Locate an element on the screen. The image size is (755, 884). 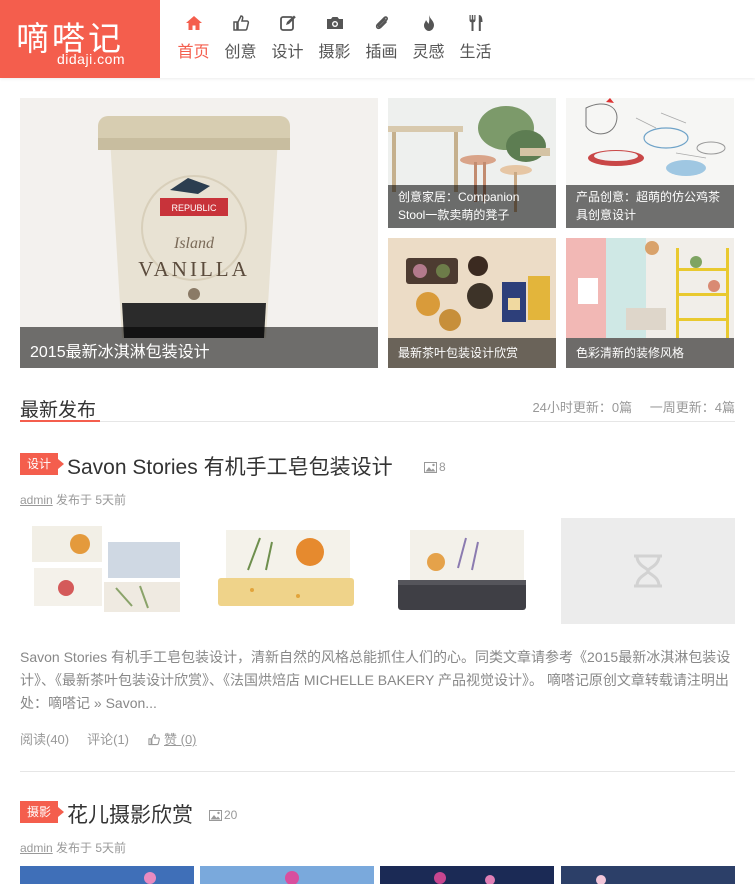
nav-label: 生活 is located at coordinates (475, 52).